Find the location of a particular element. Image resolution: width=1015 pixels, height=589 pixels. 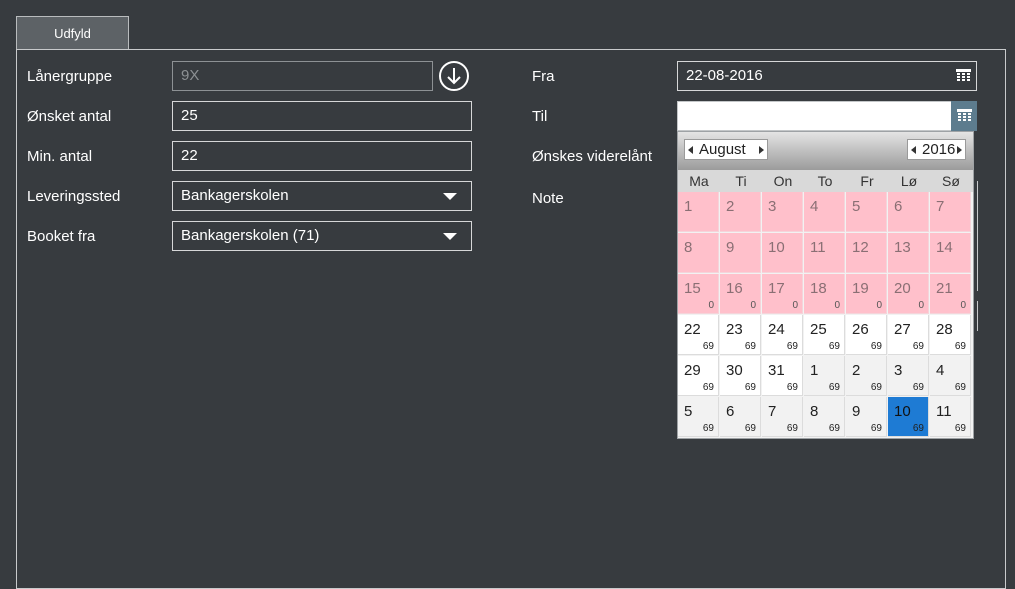

day-number: 9 is located at coordinates (856, 411).